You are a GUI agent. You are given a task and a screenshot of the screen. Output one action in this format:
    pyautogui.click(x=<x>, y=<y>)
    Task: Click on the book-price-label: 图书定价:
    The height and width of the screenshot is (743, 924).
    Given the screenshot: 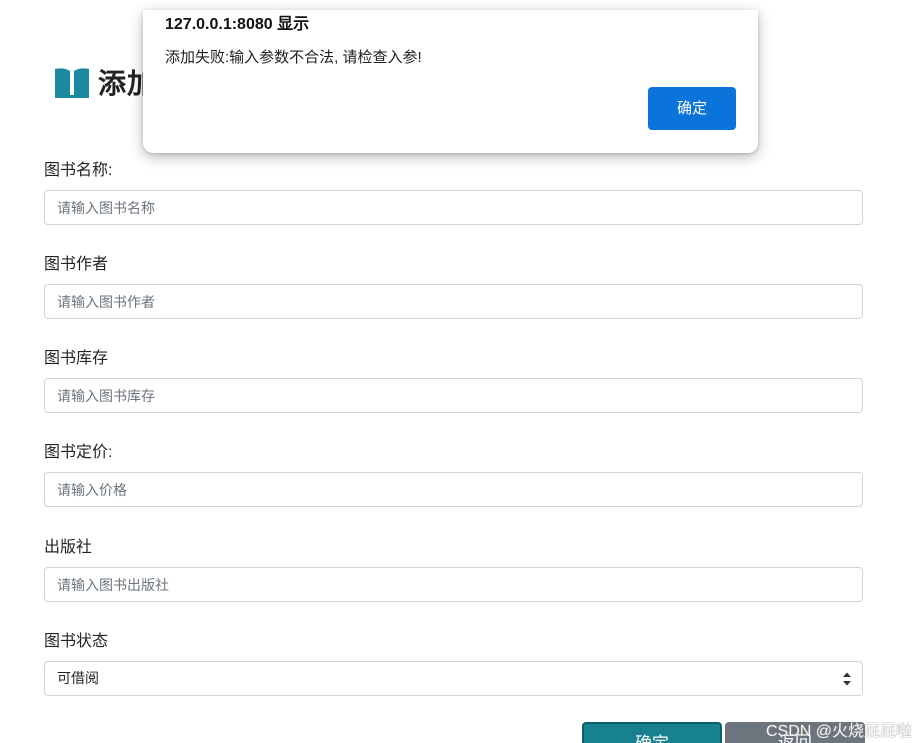 What is the action you would take?
    pyautogui.click(x=78, y=452)
    